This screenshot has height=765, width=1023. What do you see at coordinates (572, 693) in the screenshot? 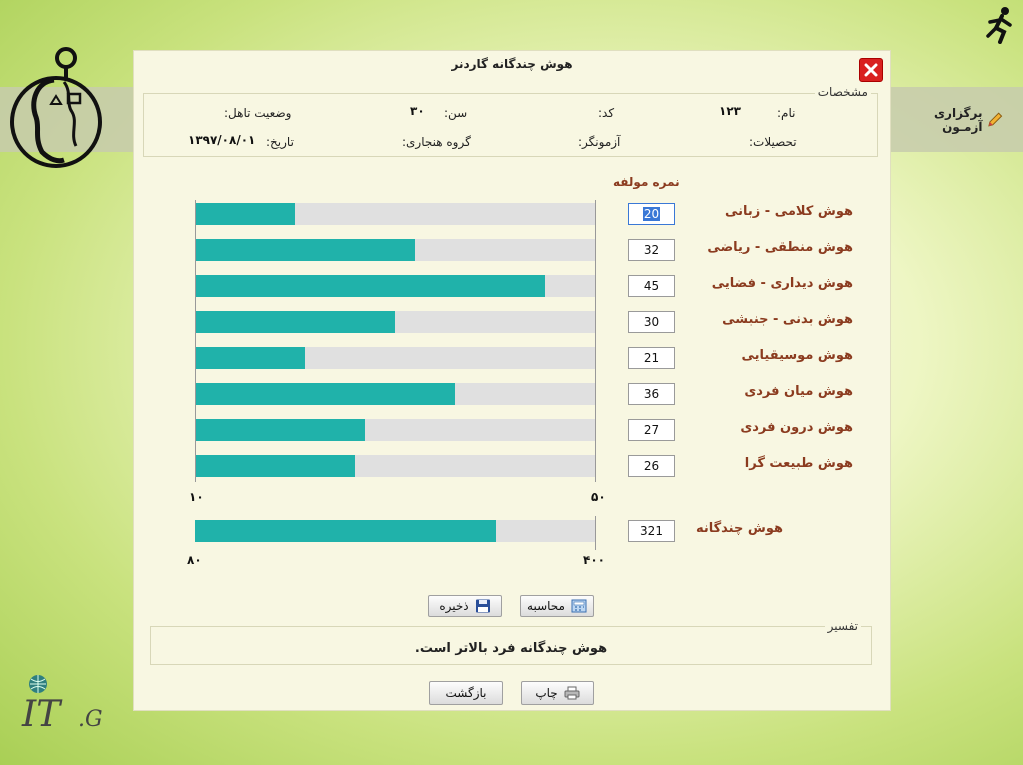
I see `printer-icon` at bounding box center [572, 693].